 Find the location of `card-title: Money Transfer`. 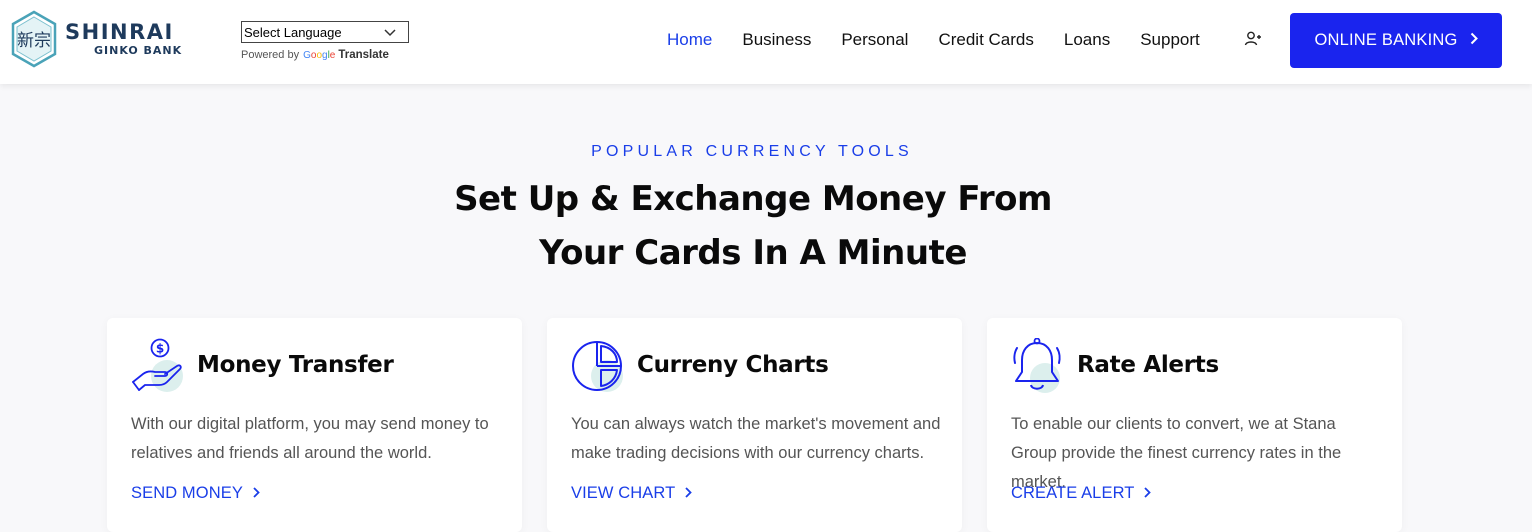

card-title: Money Transfer is located at coordinates (295, 365).